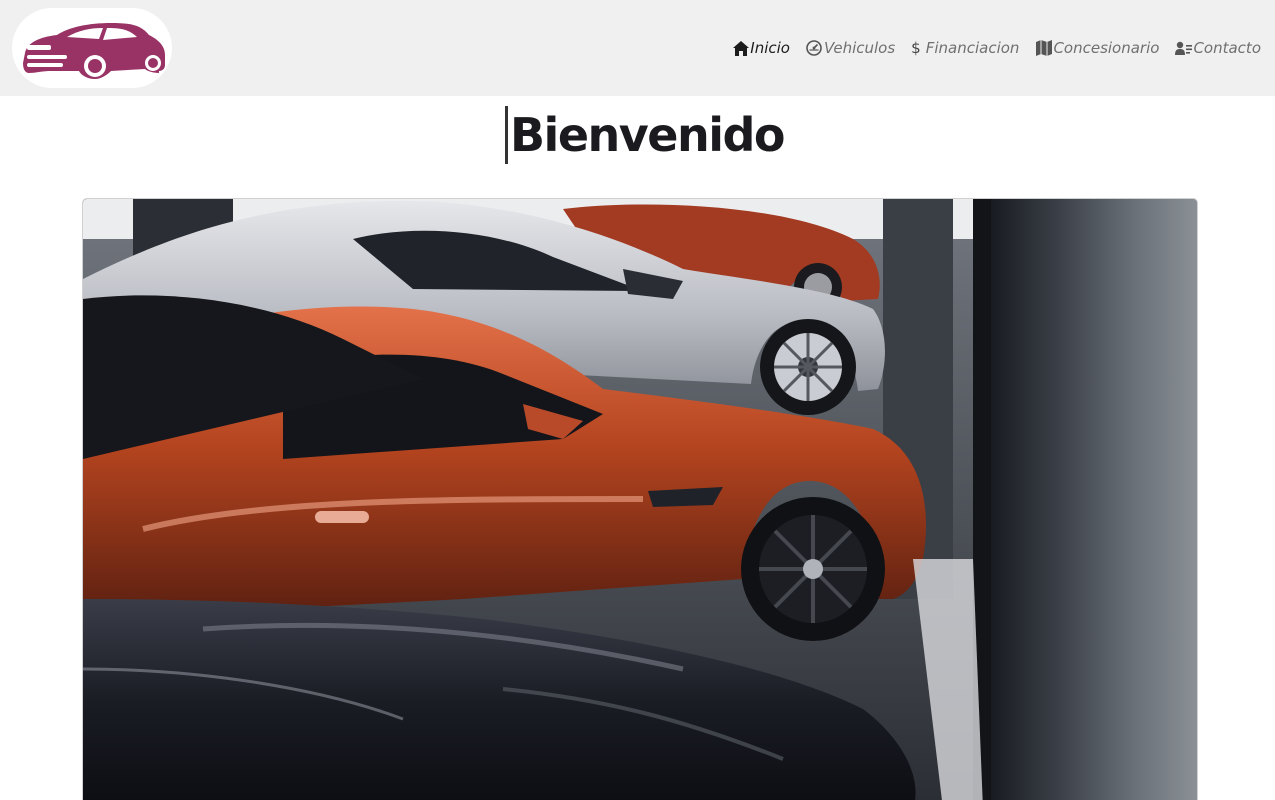 The width and height of the screenshot is (1275, 800). What do you see at coordinates (1227, 48) in the screenshot?
I see `nav-contacto-label: Contacto` at bounding box center [1227, 48].